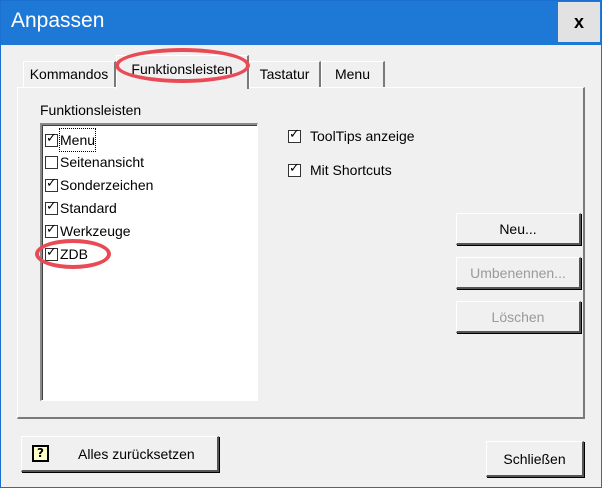 The image size is (602, 488). I want to click on tab-tastatur: Tastatur, so click(285, 74).